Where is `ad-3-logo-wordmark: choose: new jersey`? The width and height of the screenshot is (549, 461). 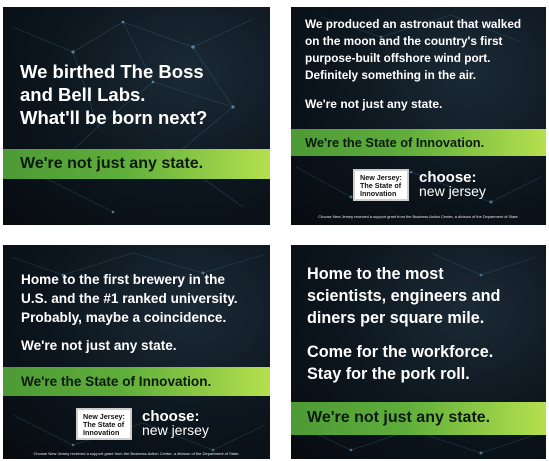 ad-3-logo-wordmark: choose: new jersey is located at coordinates (175, 424).